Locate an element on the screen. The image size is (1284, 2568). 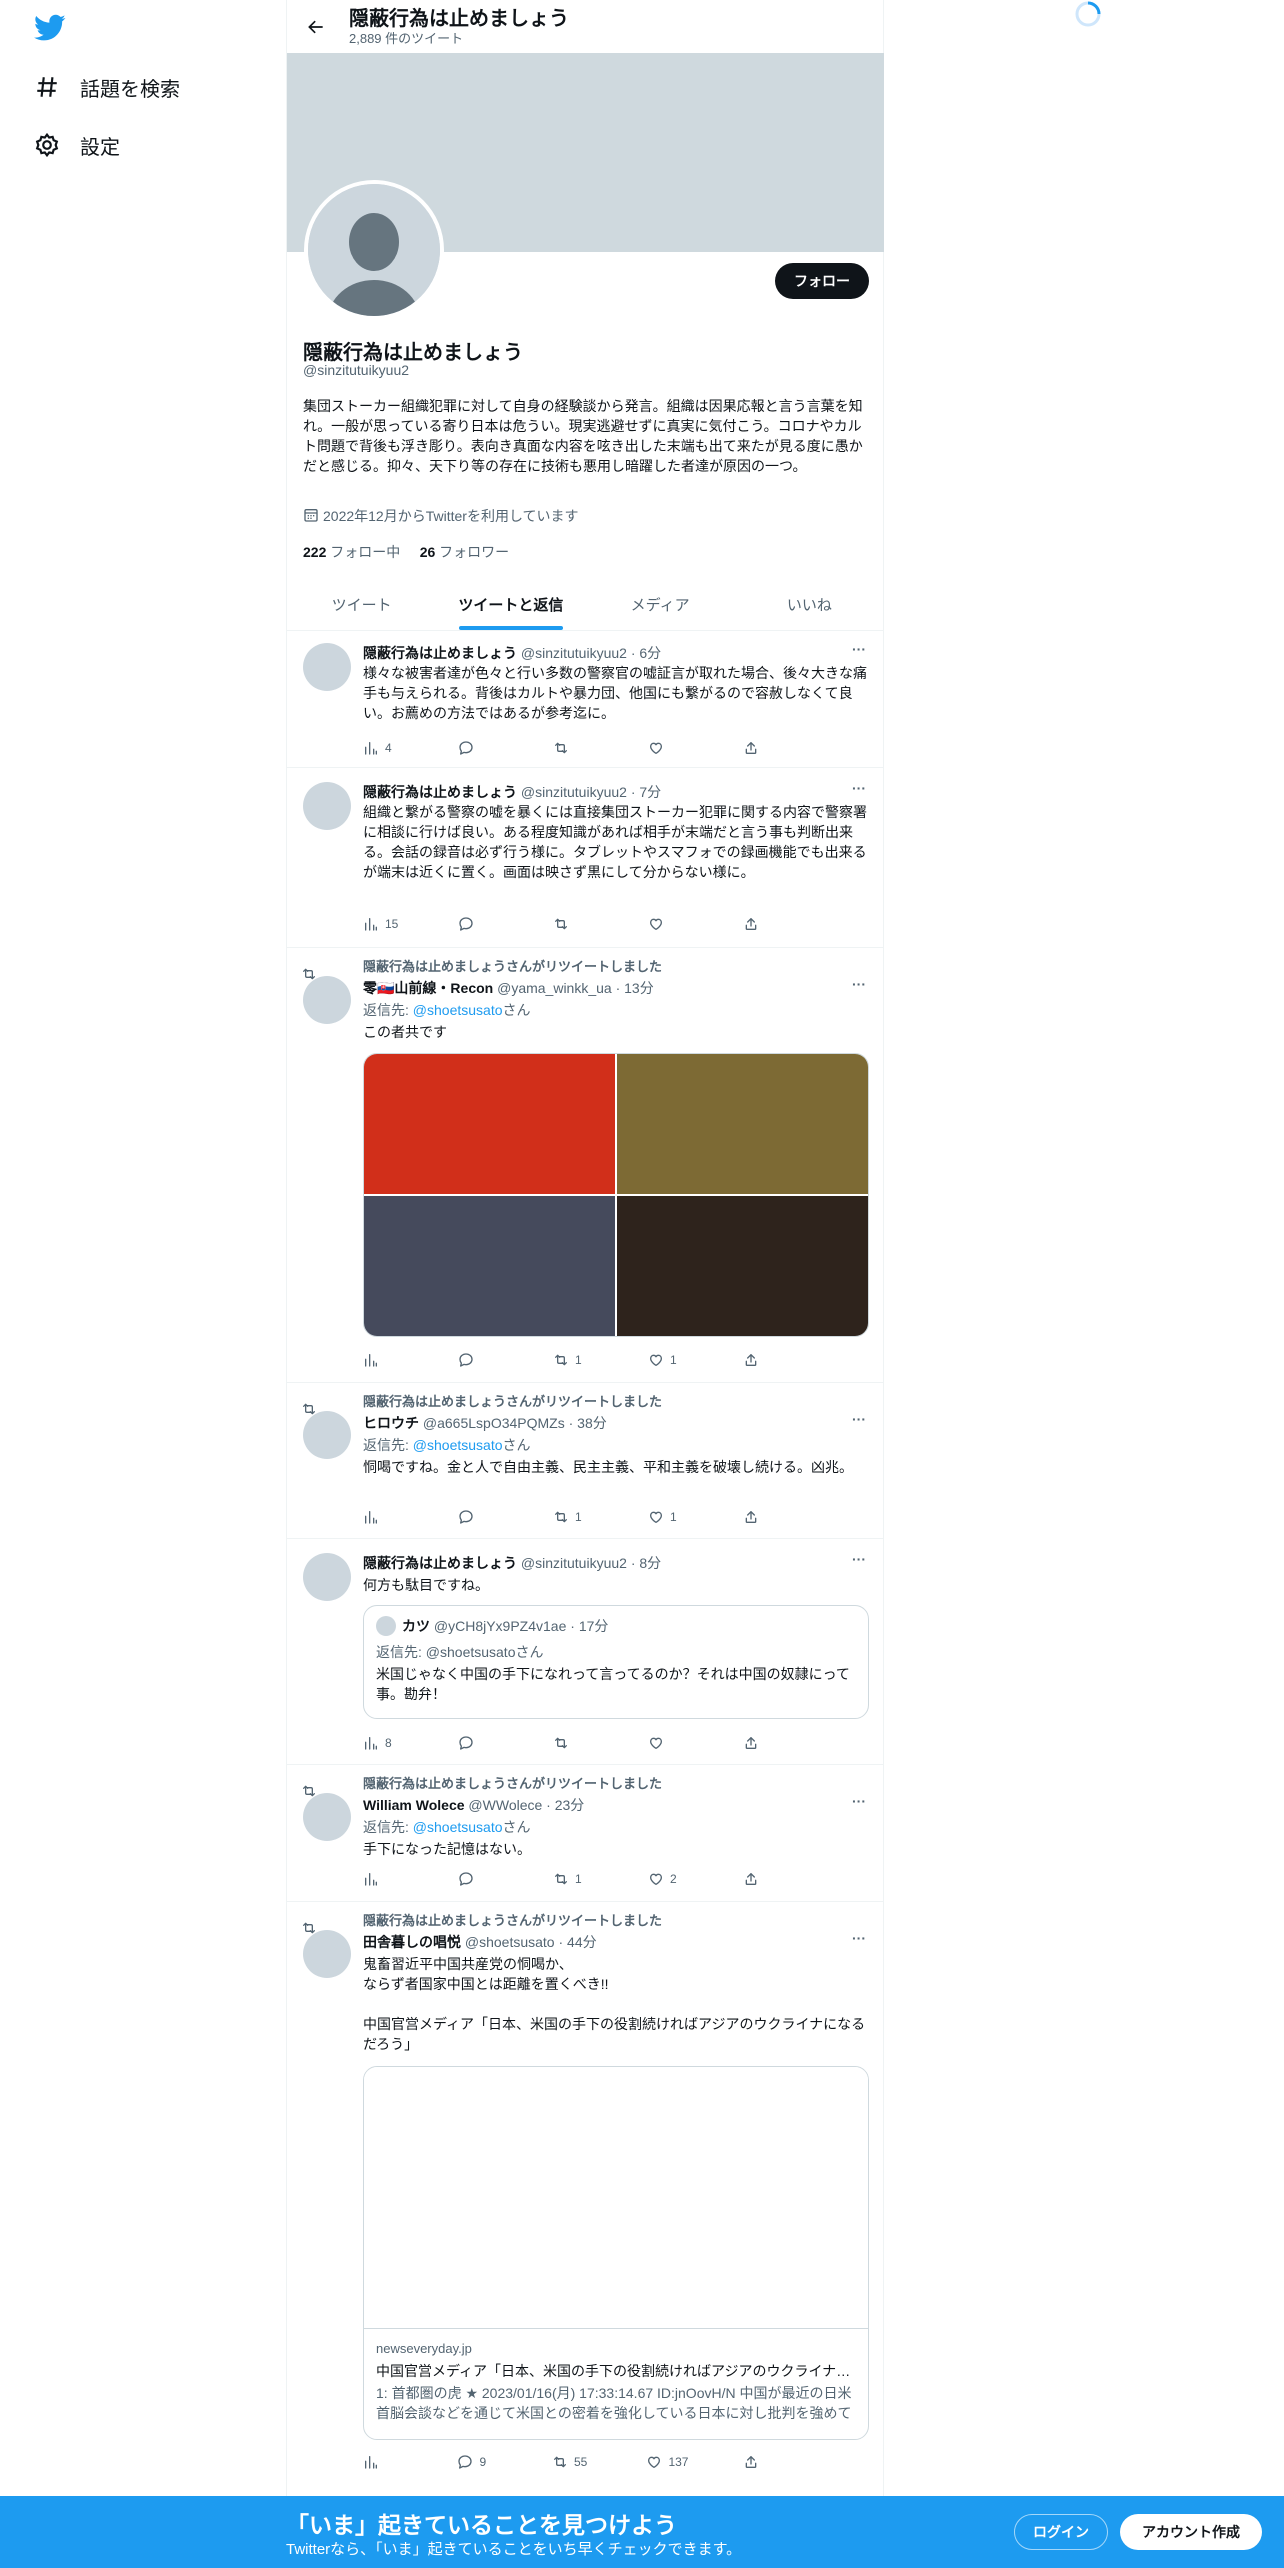
tweet-header: 零🇸🇰山前線・Recon @yama_winkk_ua · 13分 is located at coordinates (508, 988).